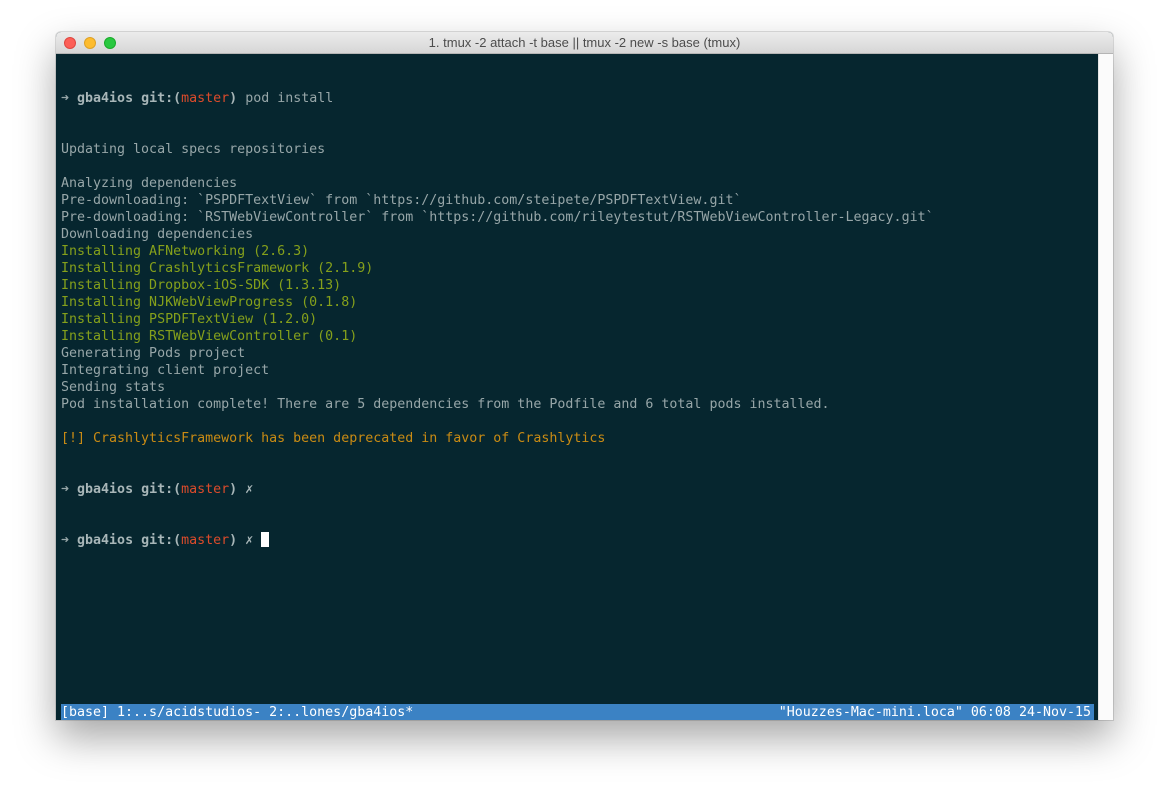  Describe the element at coordinates (1105, 387) in the screenshot. I see `scrollbar` at that location.